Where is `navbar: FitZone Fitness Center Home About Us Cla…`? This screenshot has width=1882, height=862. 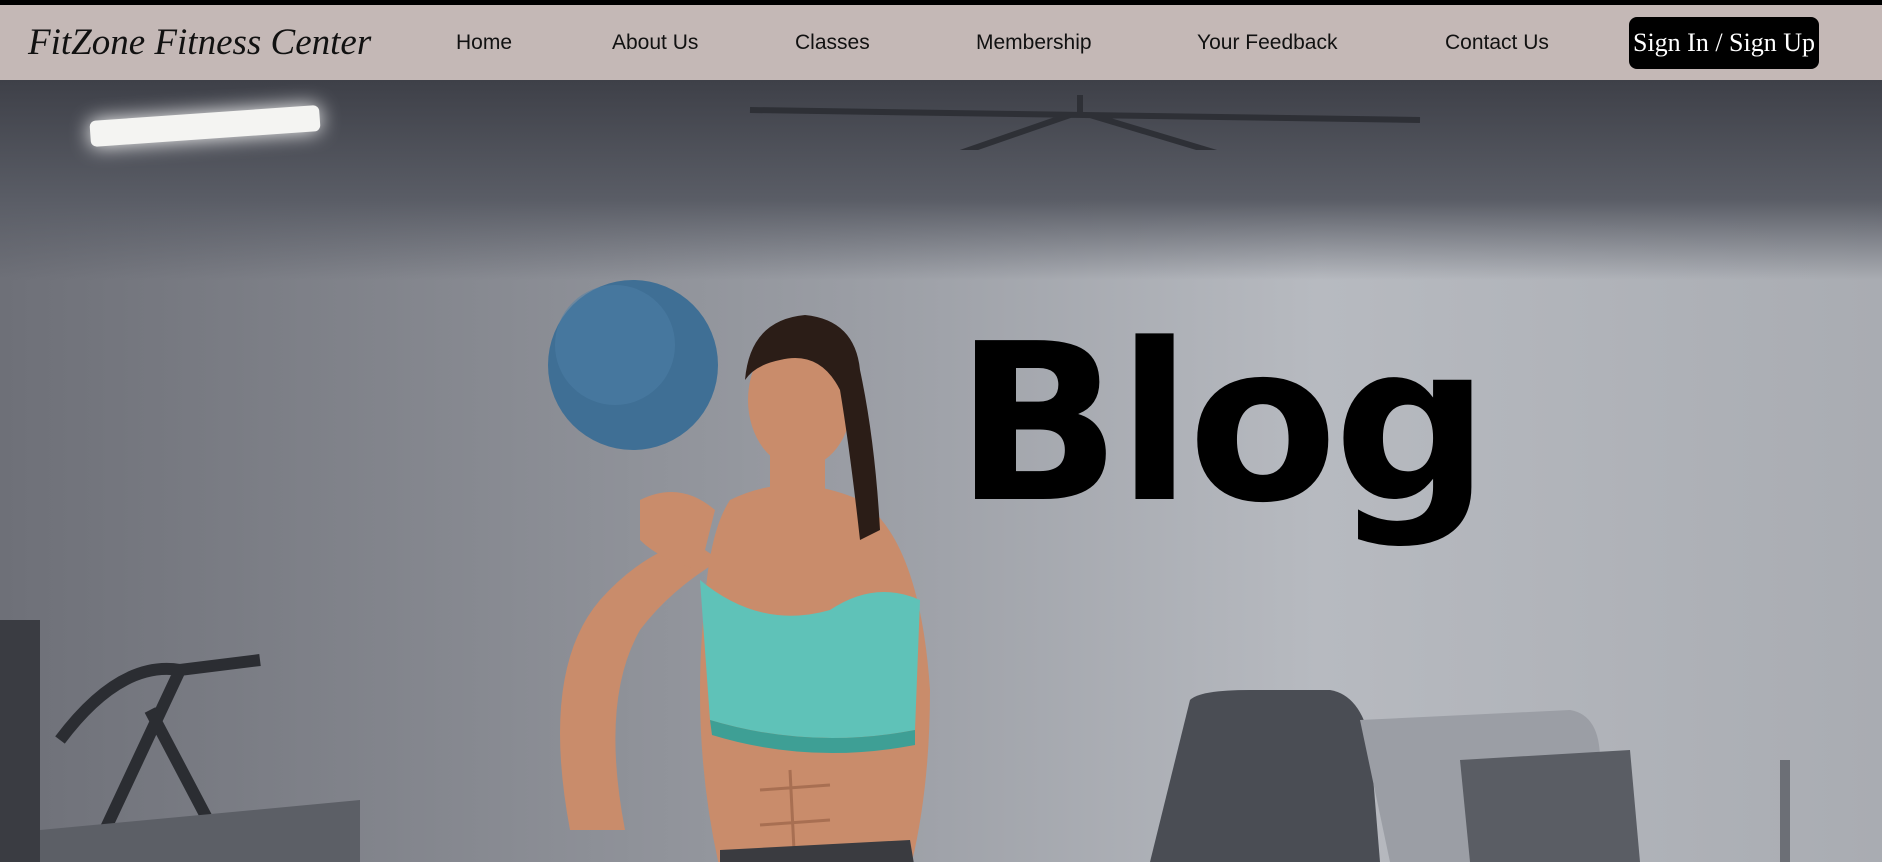 navbar: FitZone Fitness Center Home About Us Cla… is located at coordinates (941, 42).